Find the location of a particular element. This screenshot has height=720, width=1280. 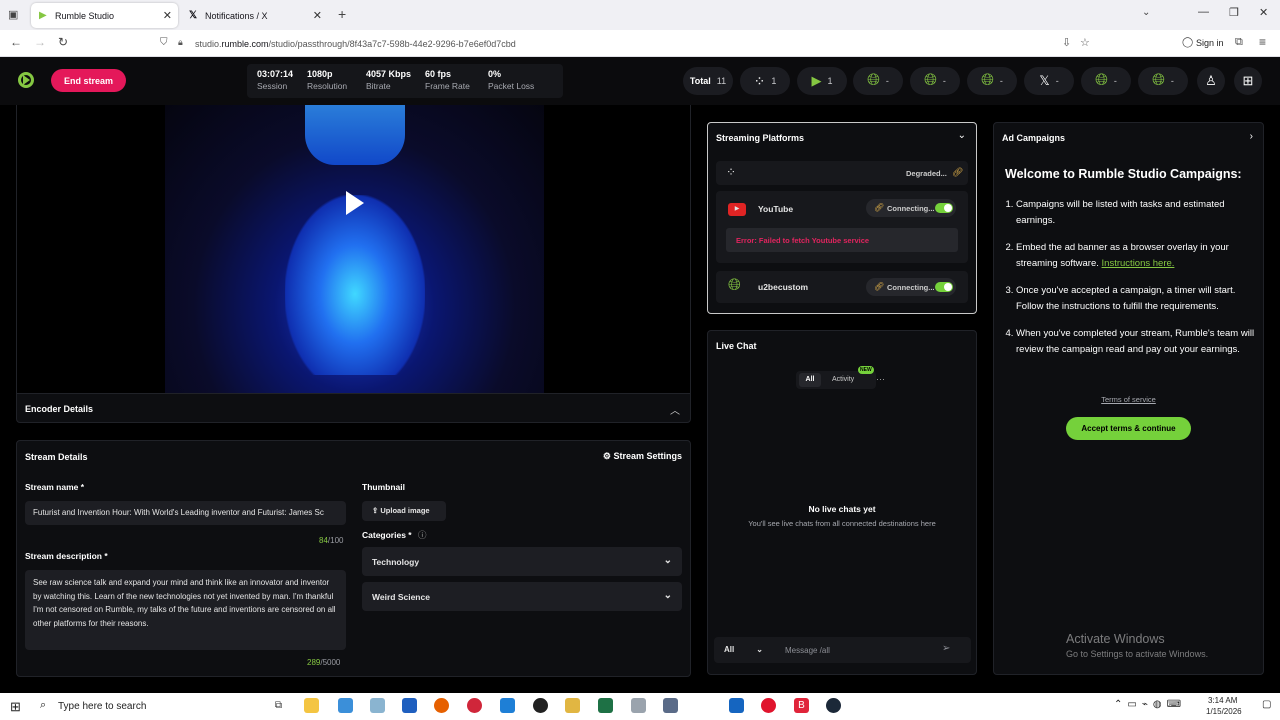

live-chat-title: Live Chat is located at coordinates (736, 346).